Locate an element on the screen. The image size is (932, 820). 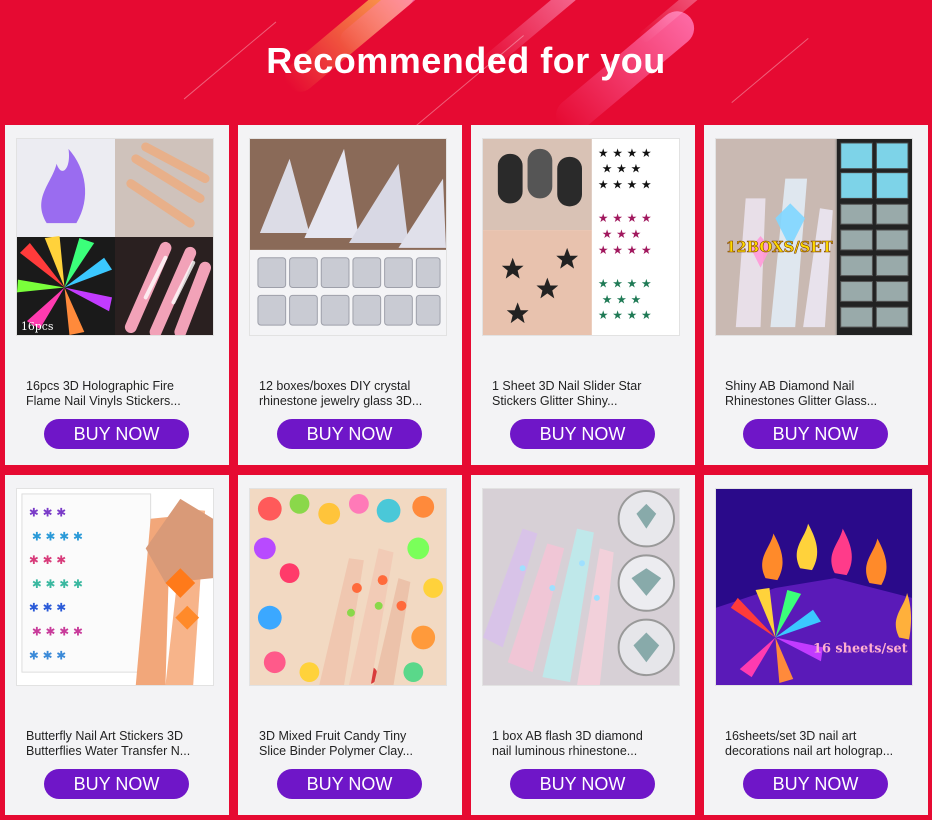
product-image-art: 16 sheets/set is located at coordinates (814, 587).